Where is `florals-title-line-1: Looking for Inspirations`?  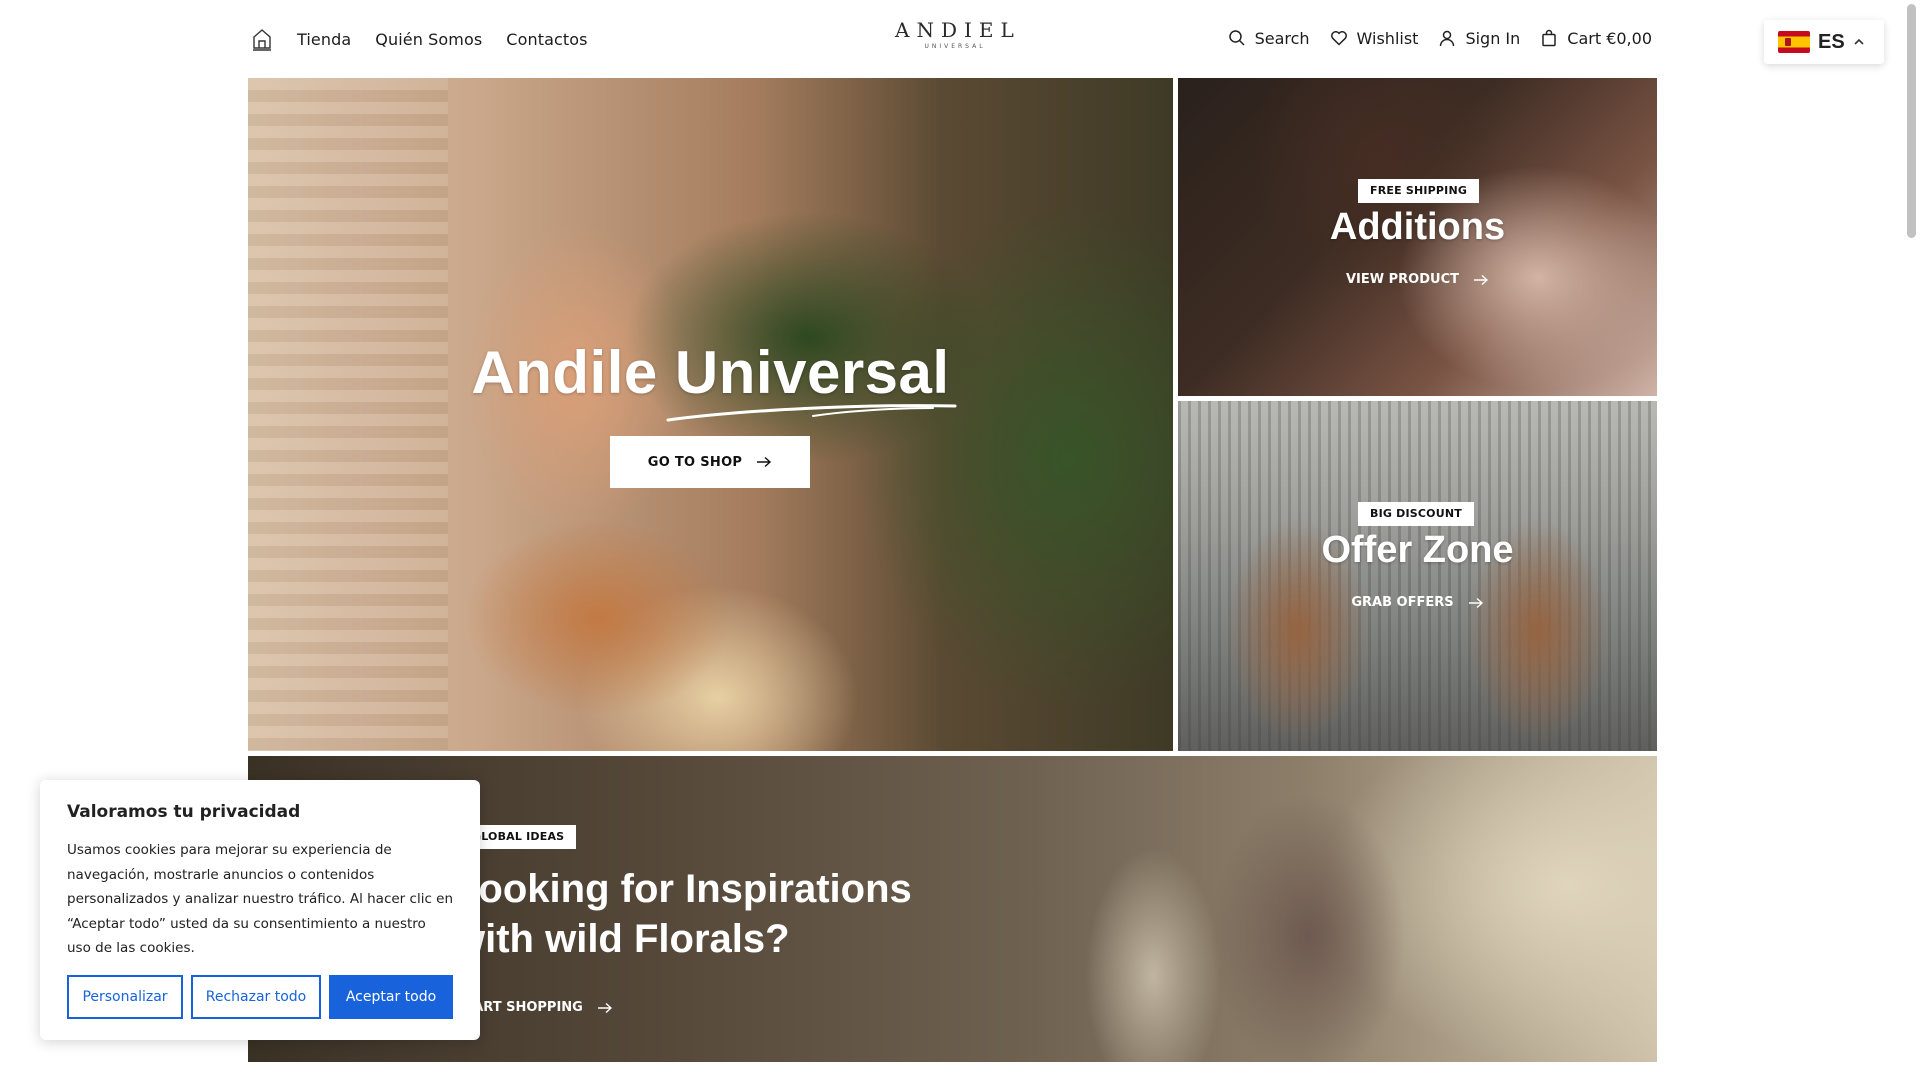 florals-title-line-1: Looking for Inspirations is located at coordinates (683, 889).